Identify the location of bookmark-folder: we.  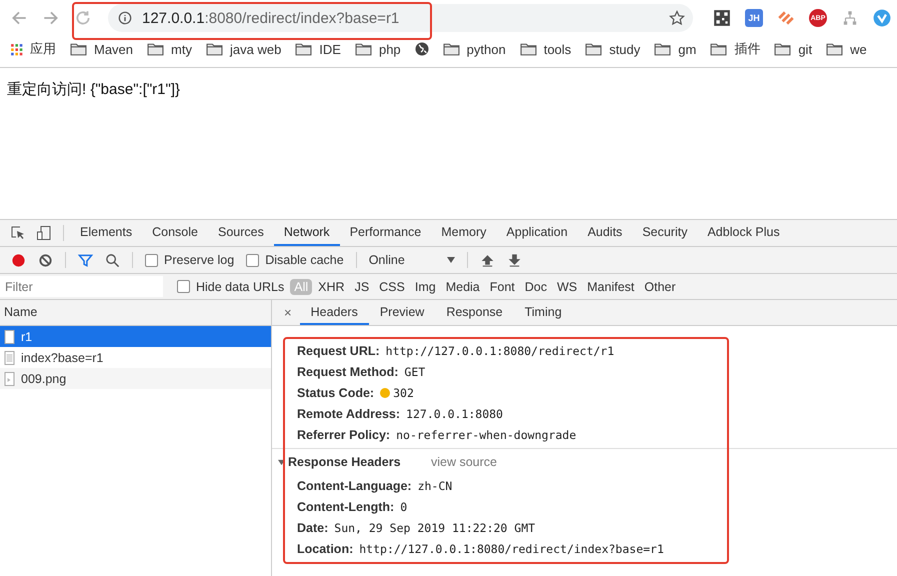
(846, 49).